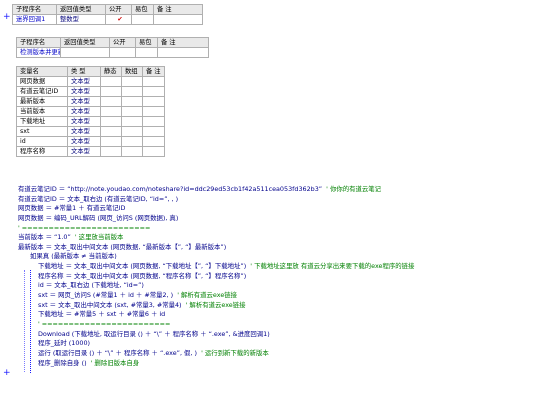 The width and height of the screenshot is (538, 408). What do you see at coordinates (183, 42) in the screenshot?
I see `sub2-header-note: 备 注` at bounding box center [183, 42].